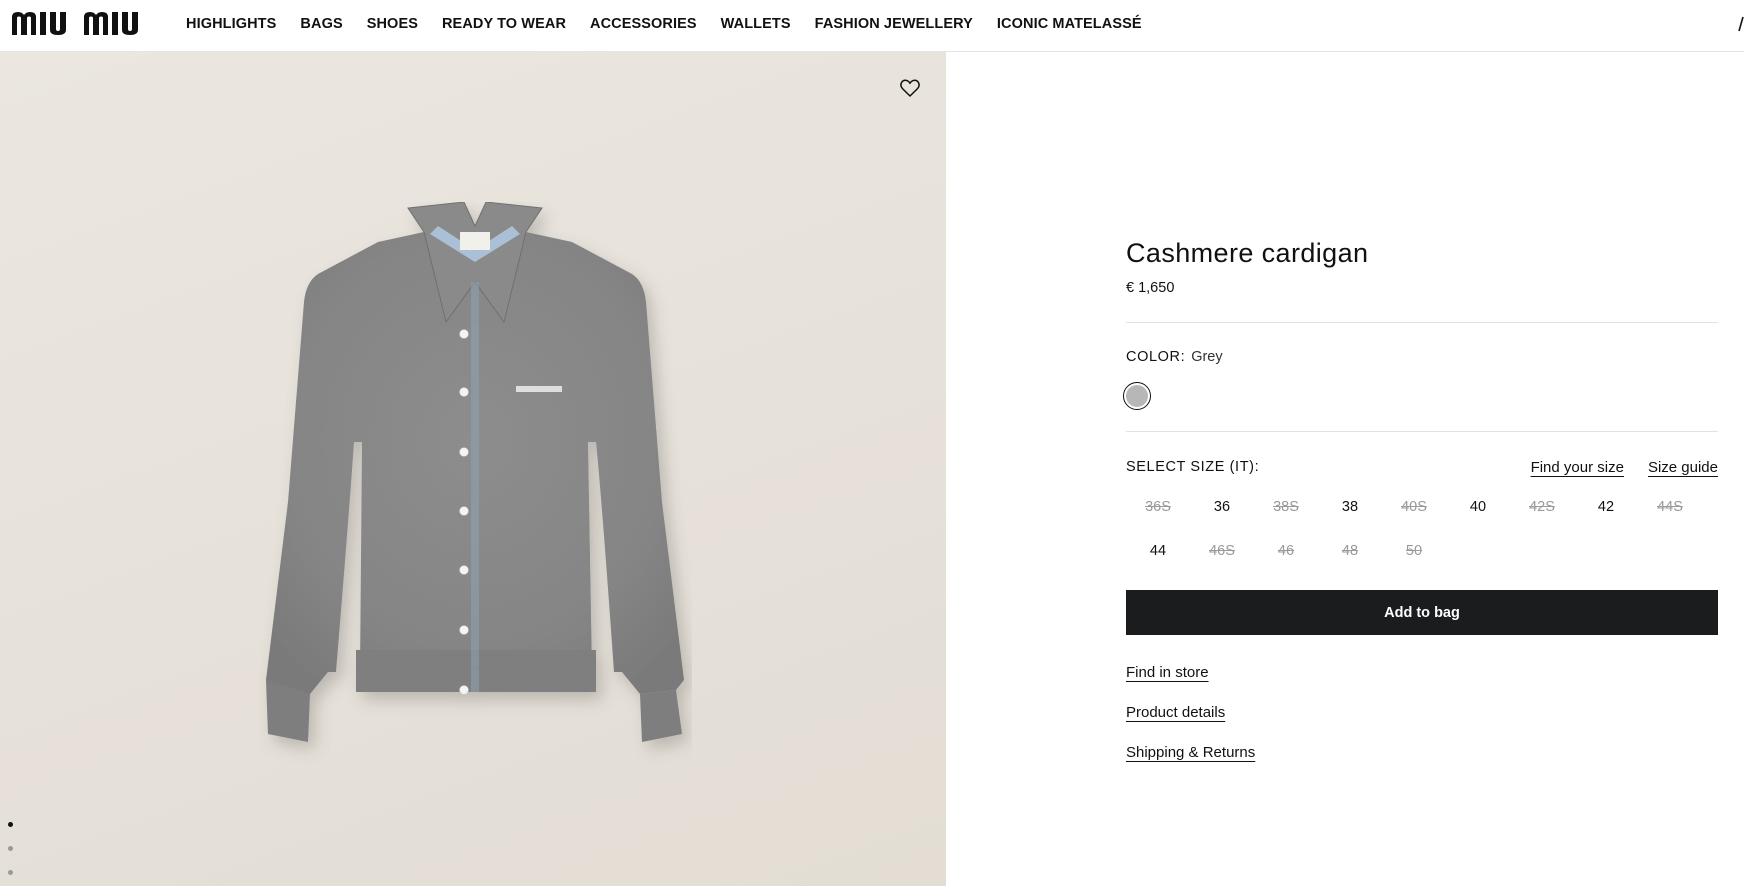 Image resolution: width=1744 pixels, height=886 pixels. I want to click on size-option-42s: 42S, so click(1542, 507).